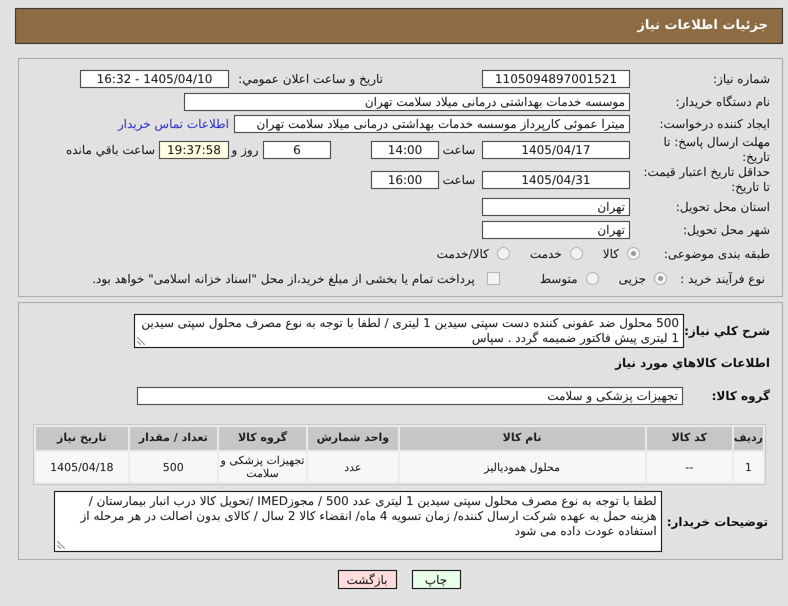 Image resolution: width=788 pixels, height=606 pixels. What do you see at coordinates (556, 229) in the screenshot?
I see `city-field: تهران` at bounding box center [556, 229].